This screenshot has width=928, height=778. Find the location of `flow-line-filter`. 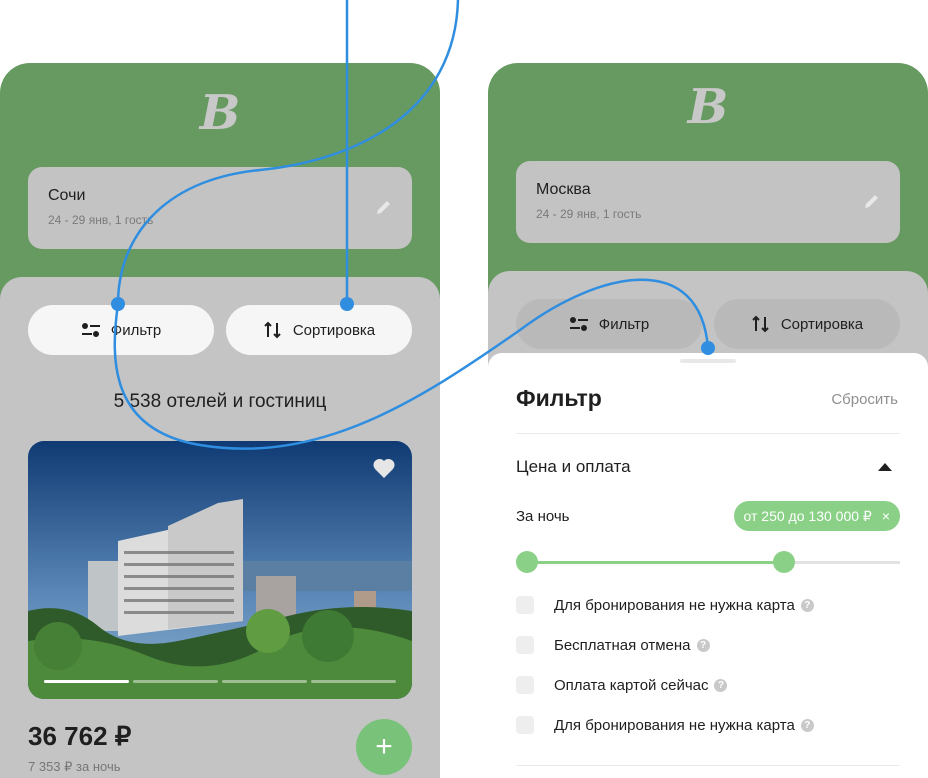

flow-line-filter is located at coordinates (288, 152).